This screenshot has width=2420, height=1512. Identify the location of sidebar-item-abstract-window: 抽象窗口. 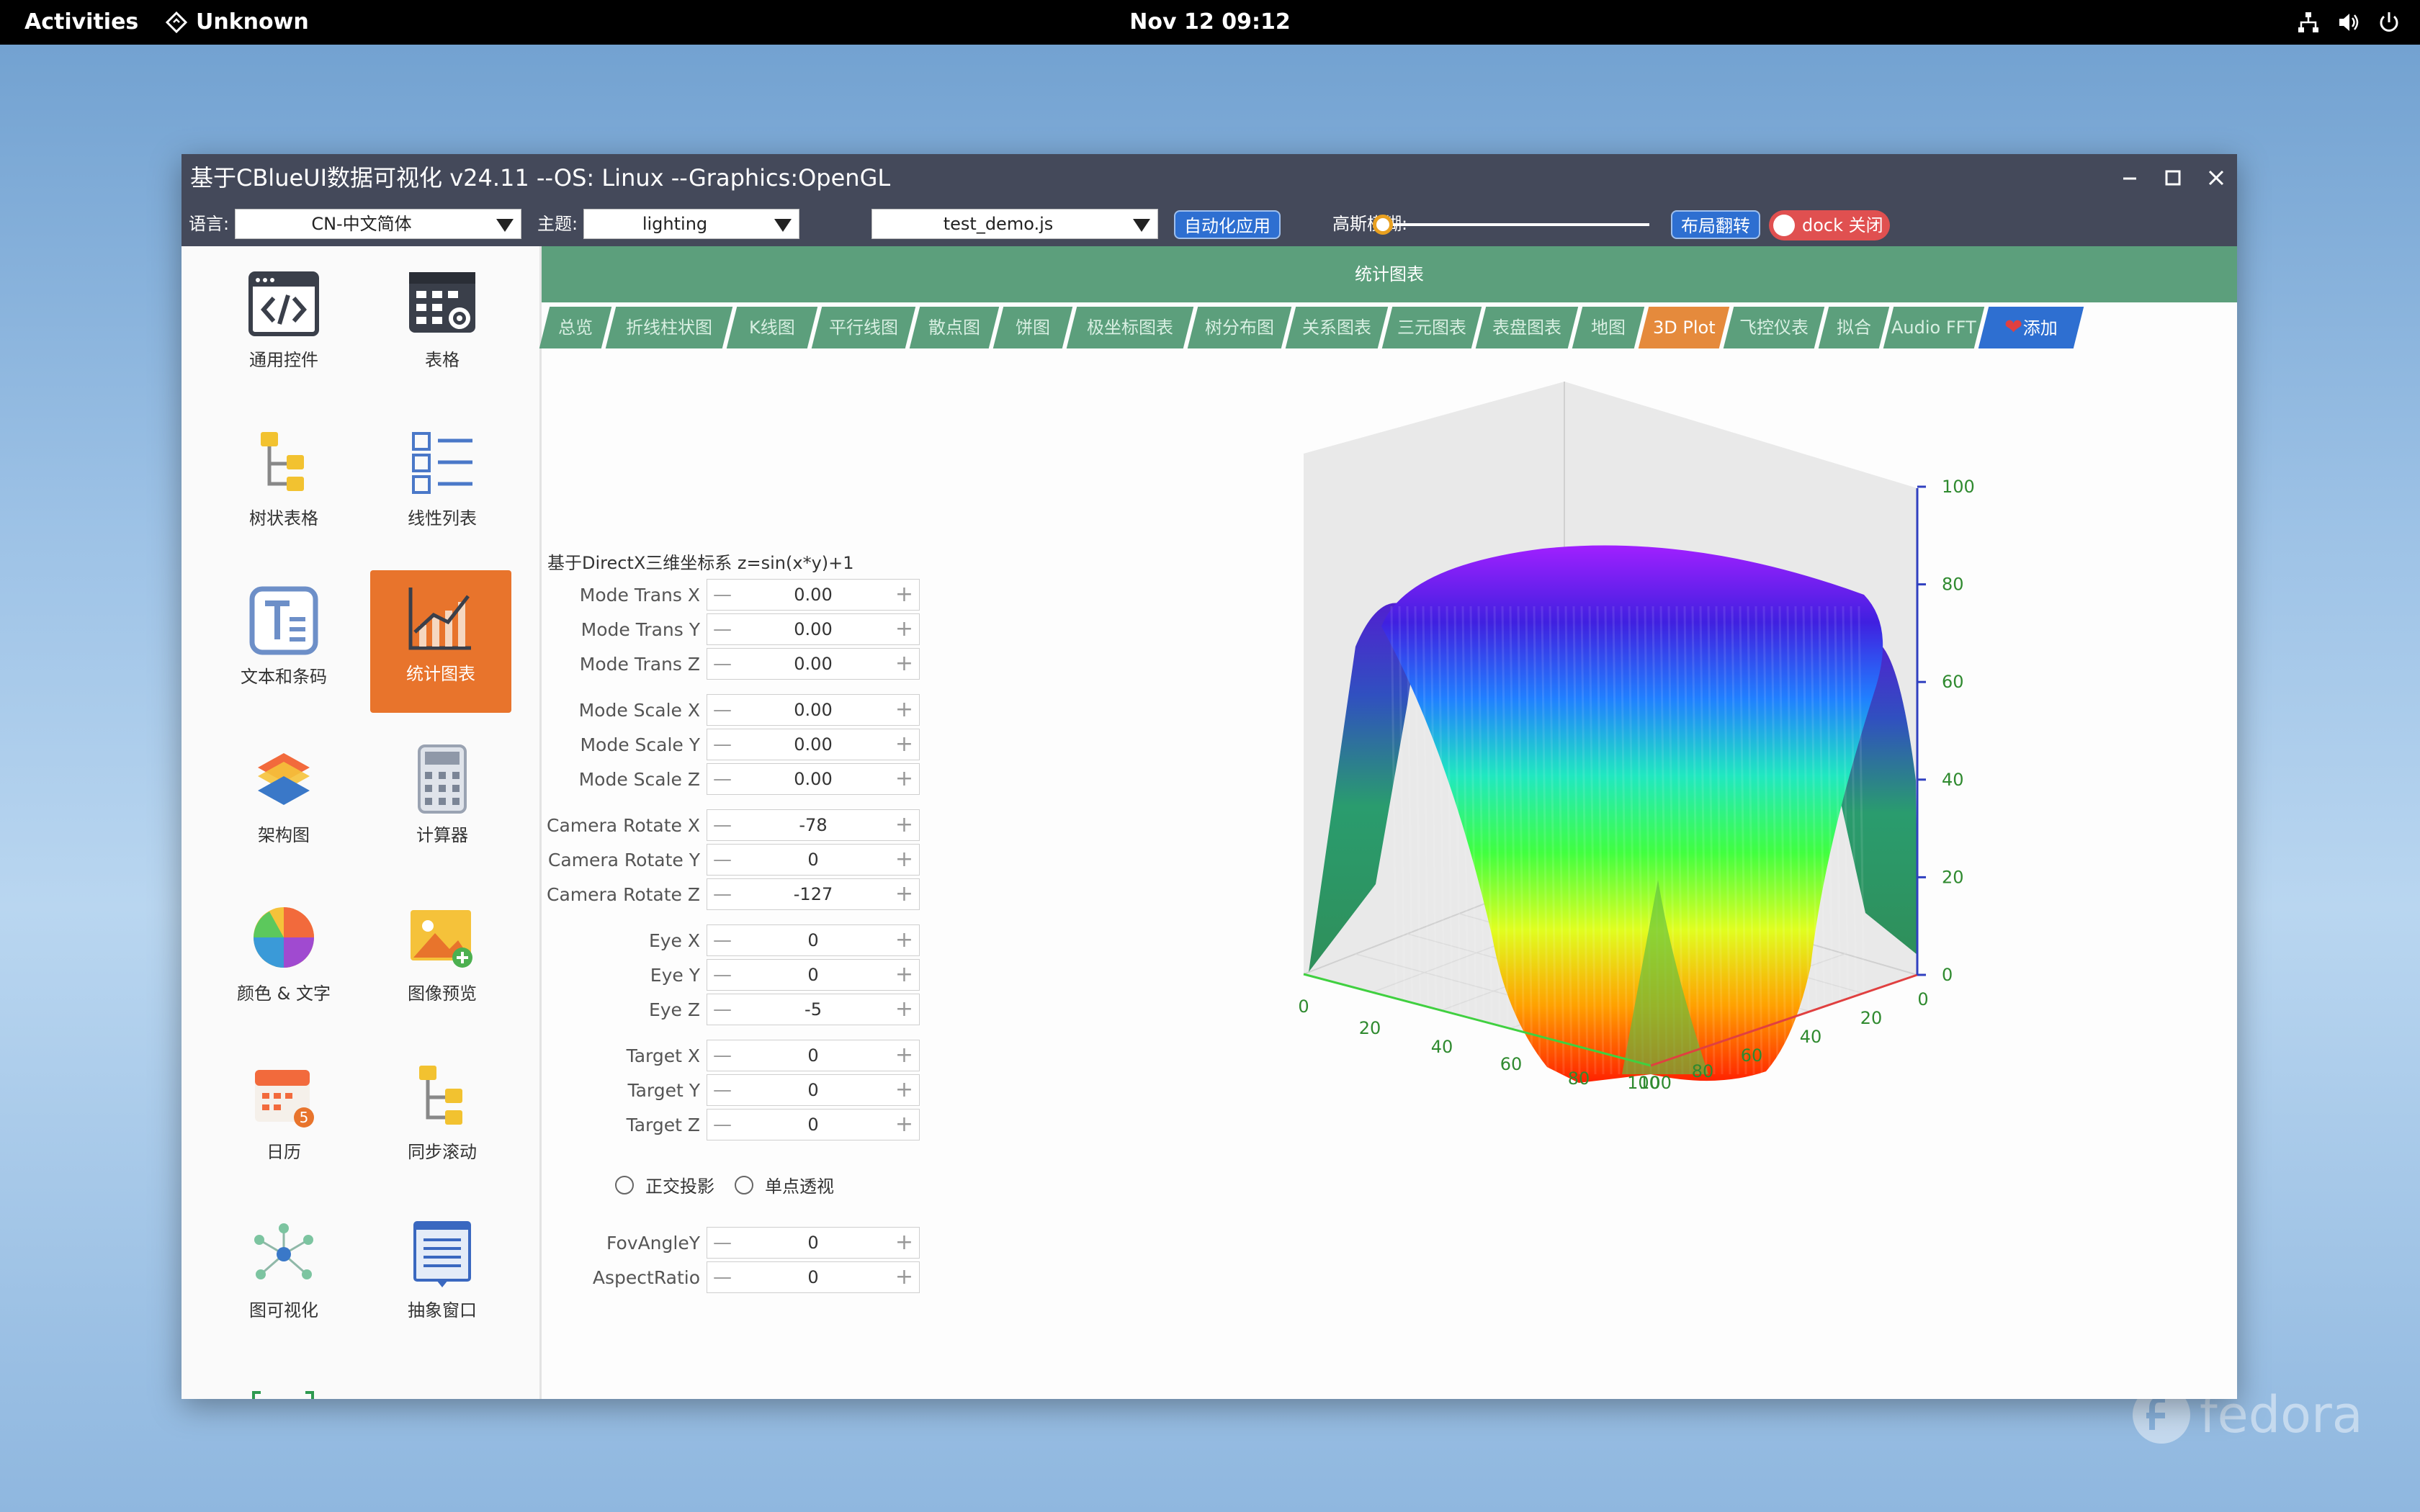
(442, 1278).